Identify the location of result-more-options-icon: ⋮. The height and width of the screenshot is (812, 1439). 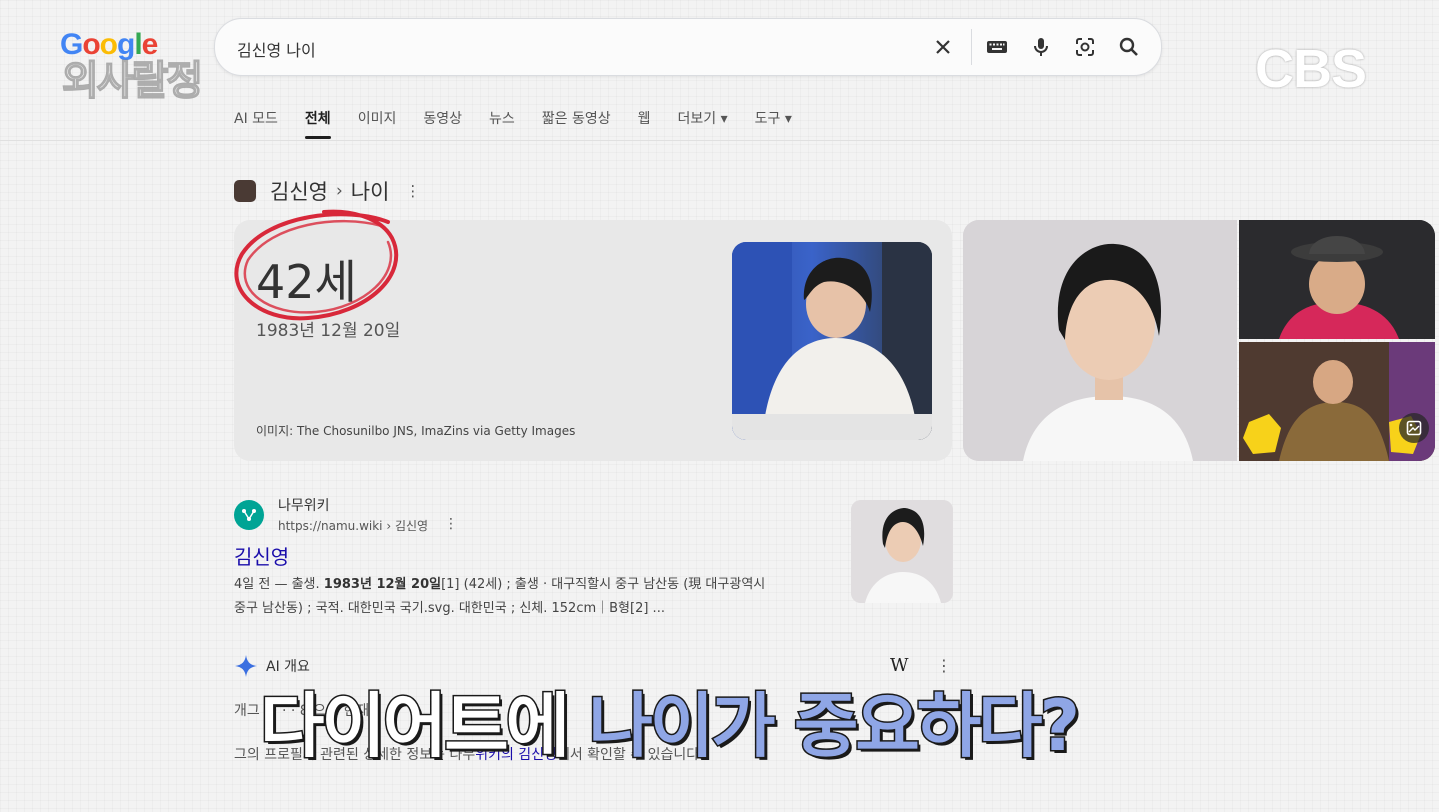
(451, 524).